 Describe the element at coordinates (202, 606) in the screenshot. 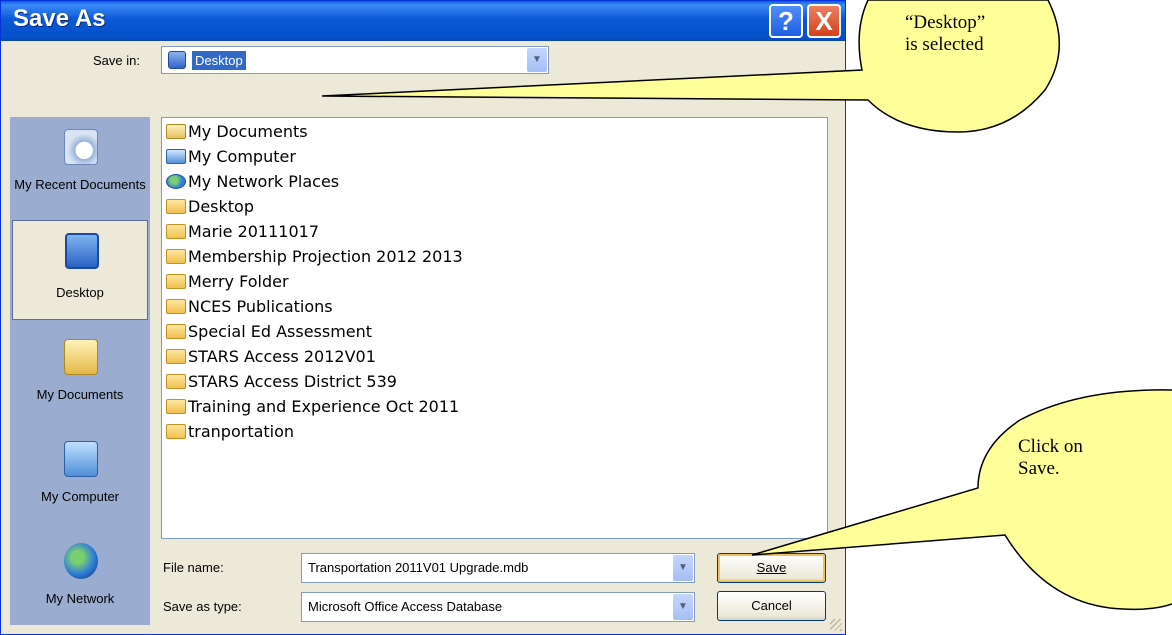

I see `save-as-type-label: Save as type:` at that location.